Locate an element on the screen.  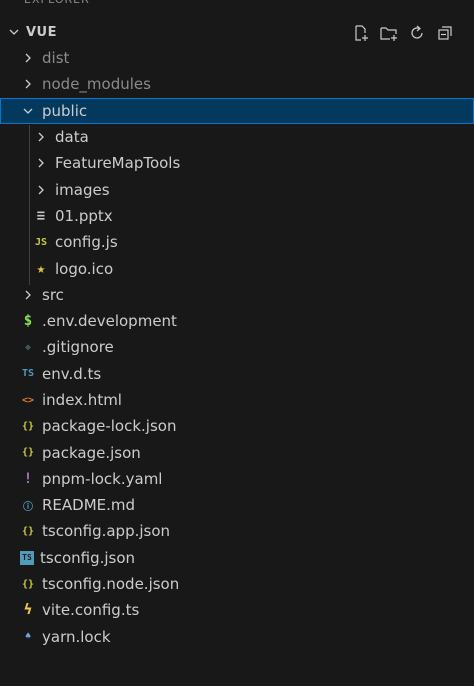
explorer-header: EXPLORER is located at coordinates (237, 4).